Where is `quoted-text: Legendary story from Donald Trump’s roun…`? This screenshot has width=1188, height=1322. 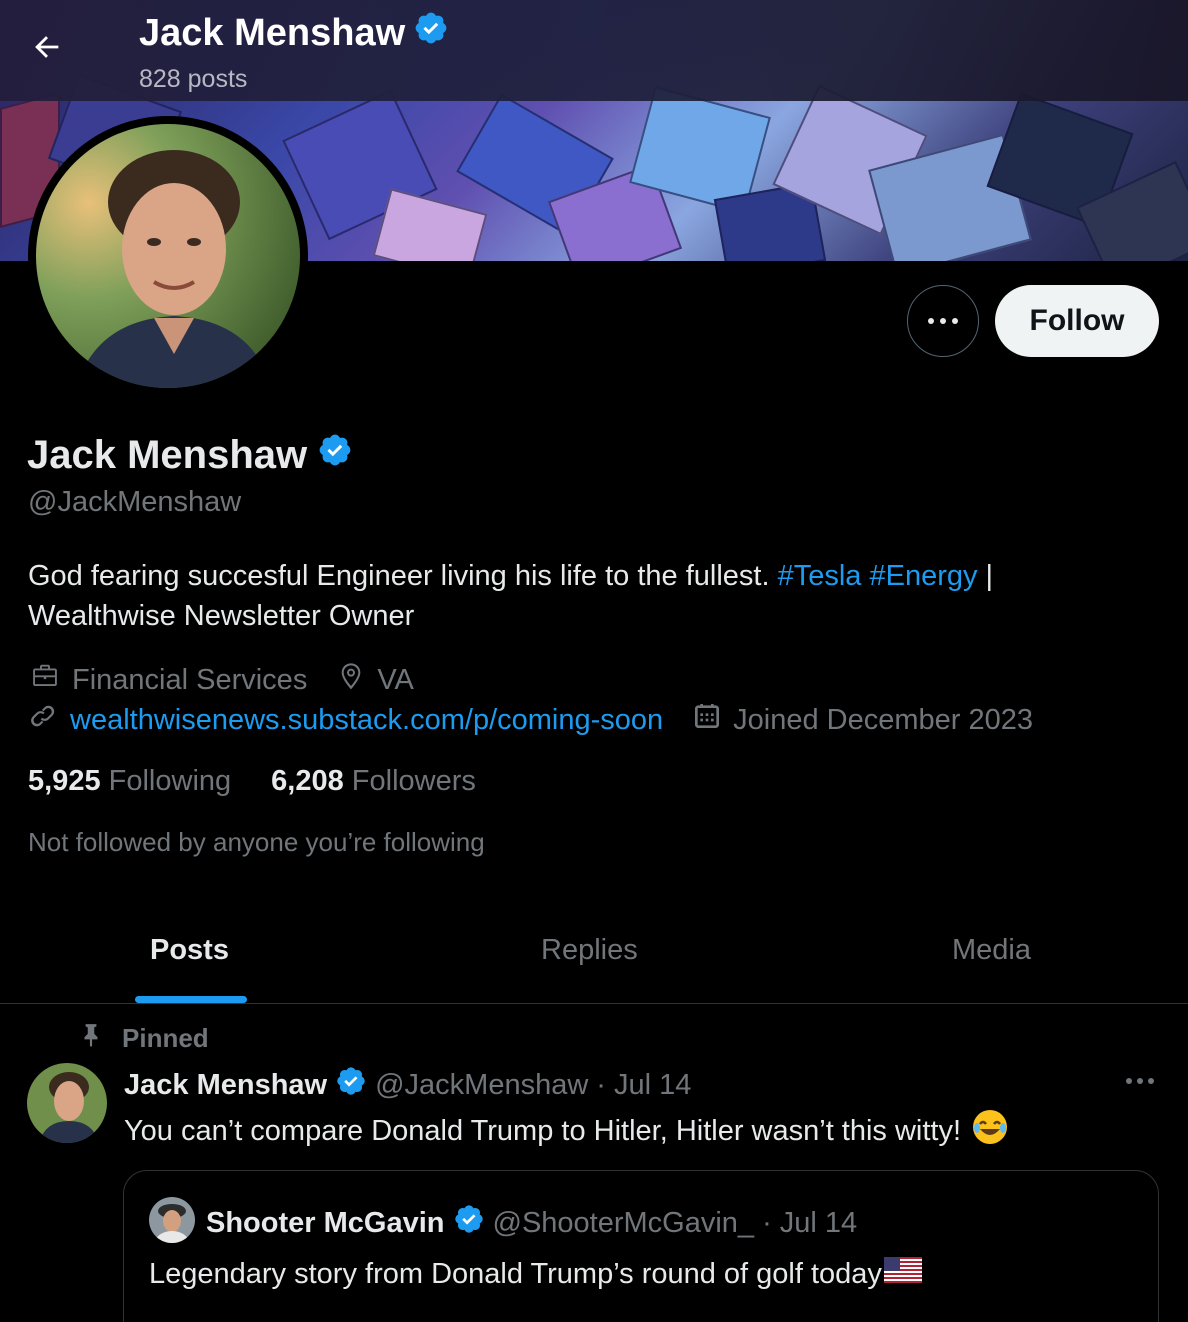 quoted-text: Legendary story from Donald Trump’s roun… is located at coordinates (535, 1274).